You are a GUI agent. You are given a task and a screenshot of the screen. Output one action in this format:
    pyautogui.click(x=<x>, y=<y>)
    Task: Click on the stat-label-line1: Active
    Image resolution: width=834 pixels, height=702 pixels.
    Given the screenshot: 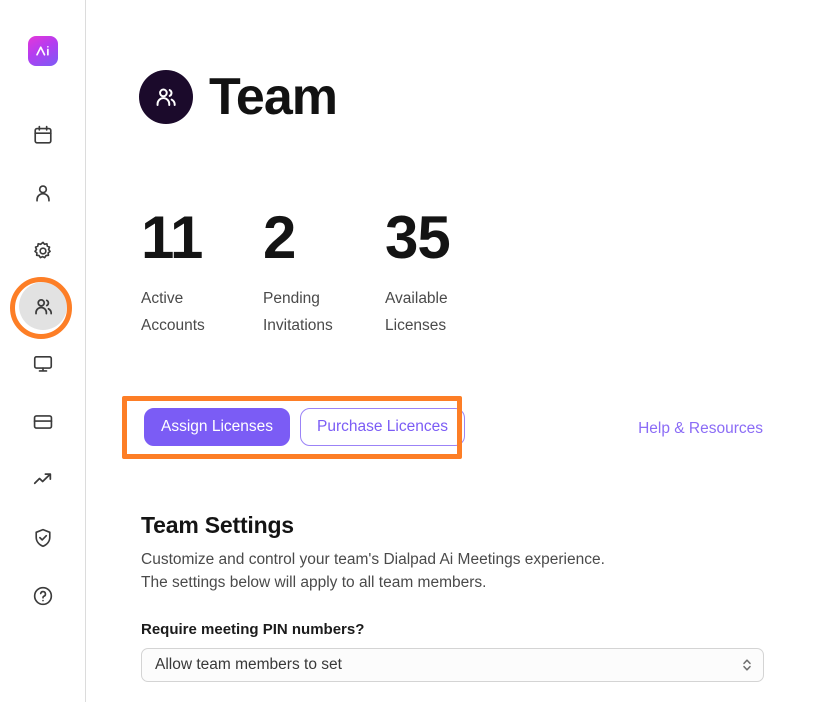 What is the action you would take?
    pyautogui.click(x=162, y=298)
    